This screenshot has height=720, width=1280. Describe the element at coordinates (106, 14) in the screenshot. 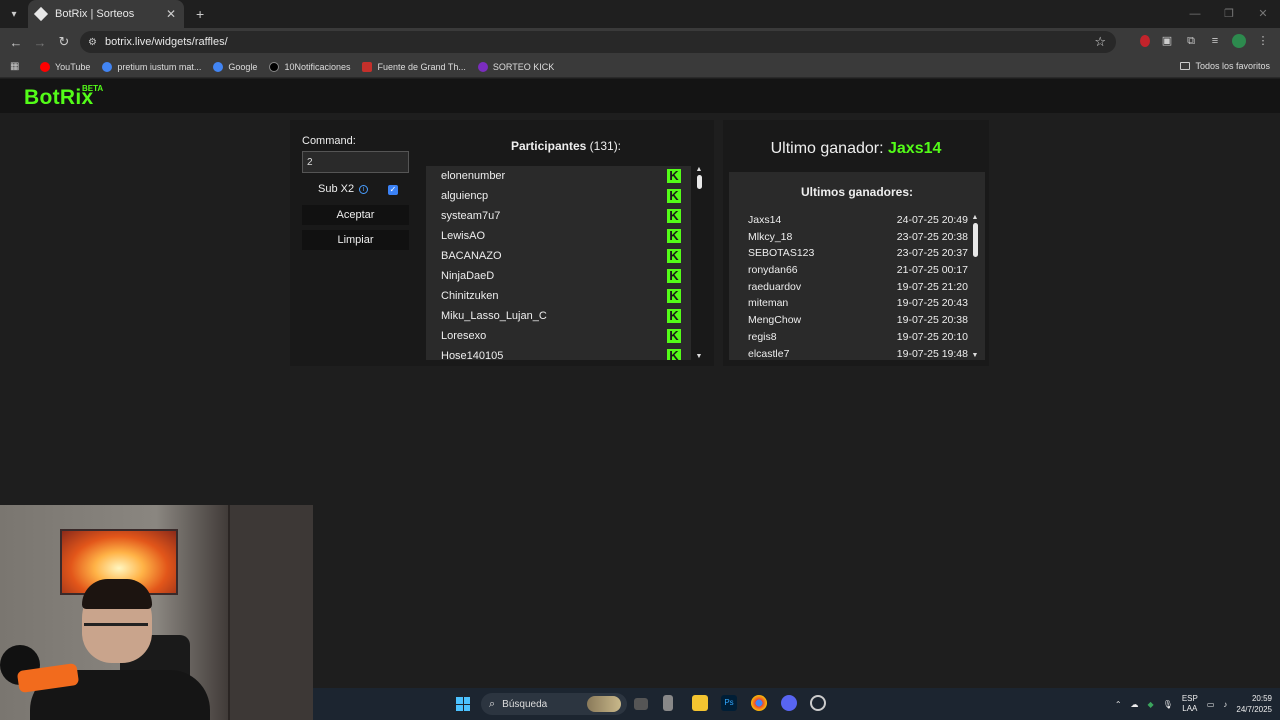

I see `tab-botrix: BotRix | Sorteos ✕` at that location.